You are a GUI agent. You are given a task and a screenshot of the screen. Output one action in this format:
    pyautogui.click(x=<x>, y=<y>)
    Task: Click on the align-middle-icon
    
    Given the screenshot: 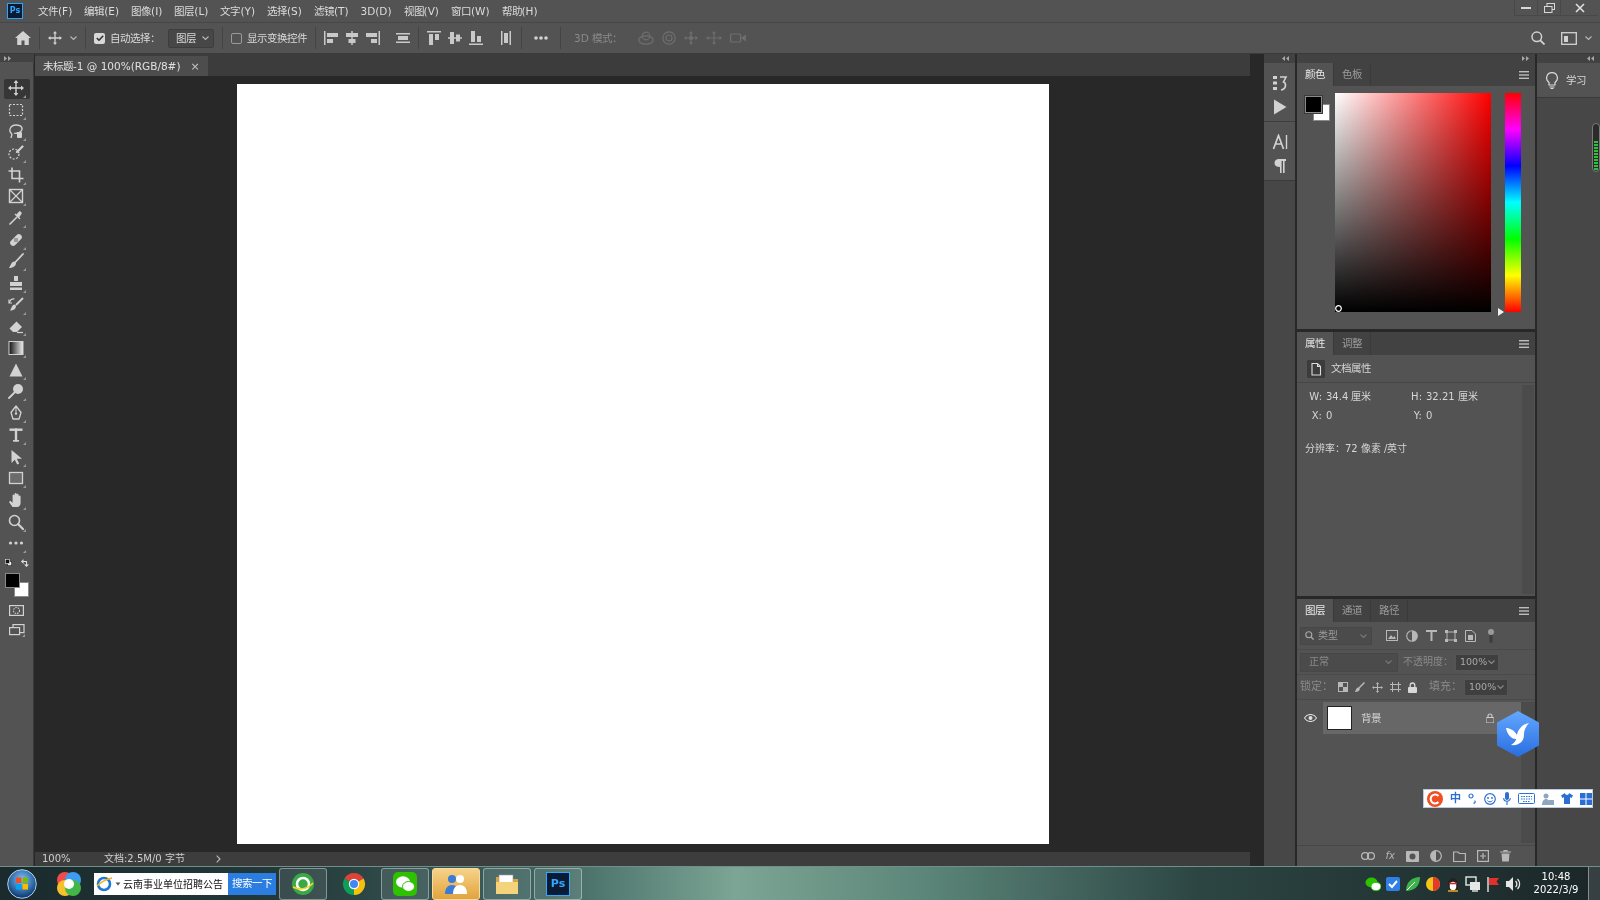 What is the action you would take?
    pyautogui.click(x=455, y=38)
    